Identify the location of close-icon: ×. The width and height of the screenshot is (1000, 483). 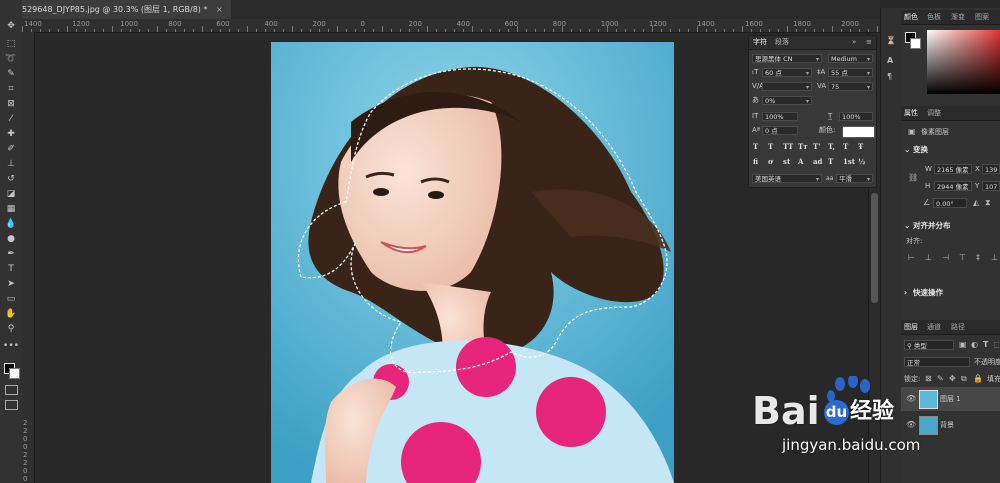
(219, 9).